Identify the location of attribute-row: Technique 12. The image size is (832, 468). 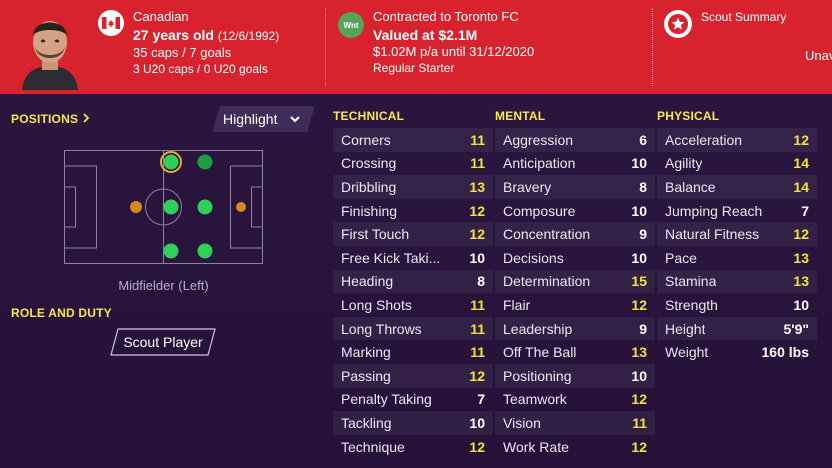
(413, 447).